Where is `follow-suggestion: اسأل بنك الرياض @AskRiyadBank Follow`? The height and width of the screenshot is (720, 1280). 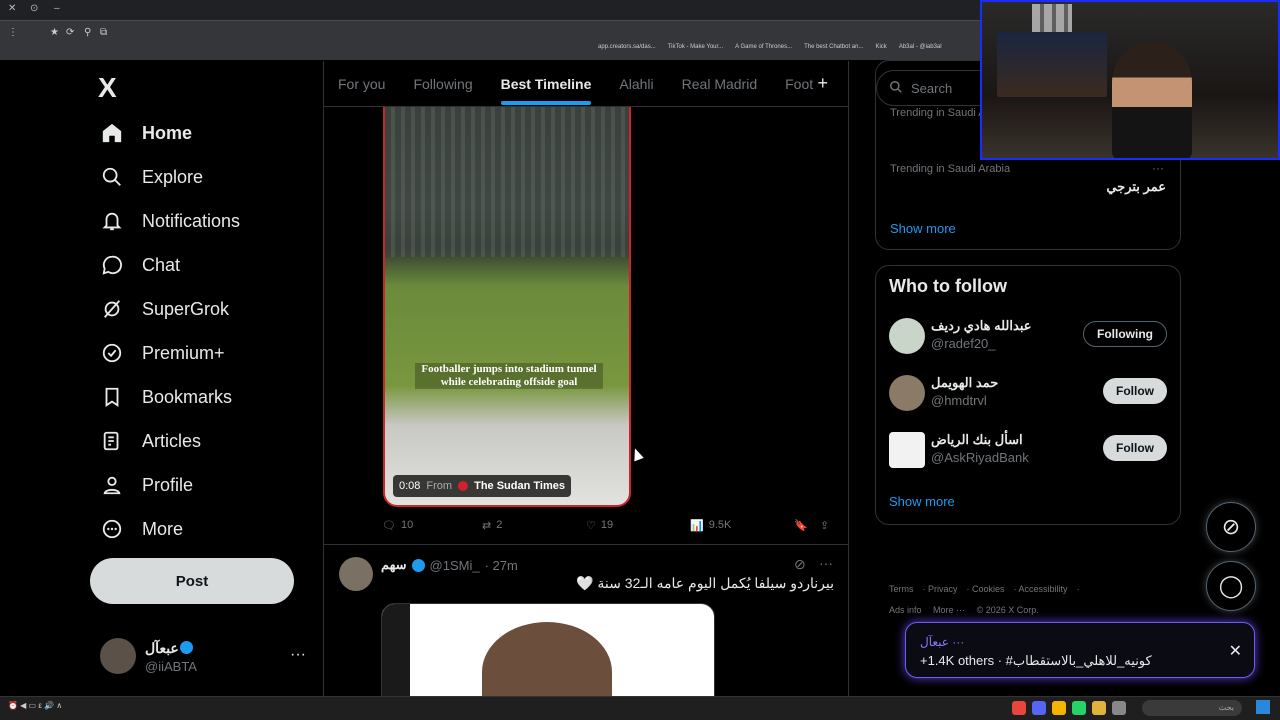
follow-suggestion: اسأل بنك الرياض @AskRiyadBank Follow is located at coordinates (1029, 450).